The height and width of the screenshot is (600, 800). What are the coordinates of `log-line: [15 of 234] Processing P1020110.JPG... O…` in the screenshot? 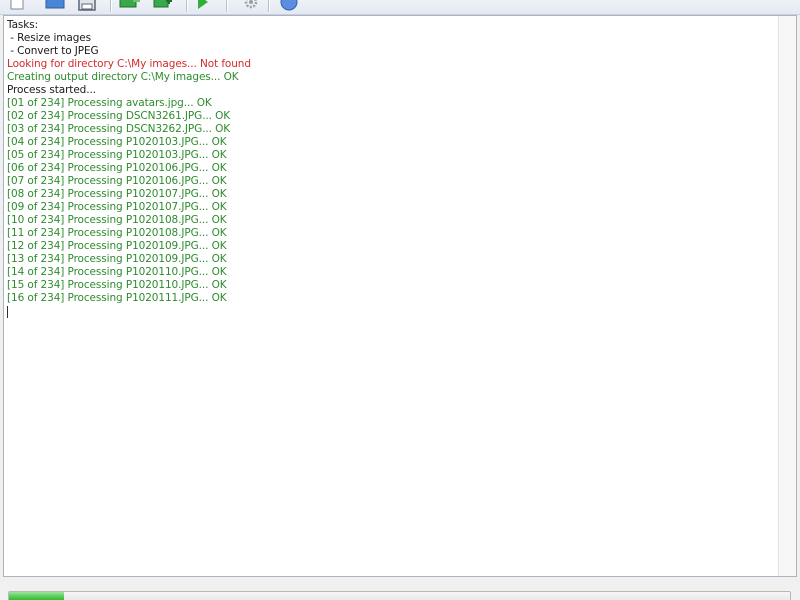 It's located at (117, 285).